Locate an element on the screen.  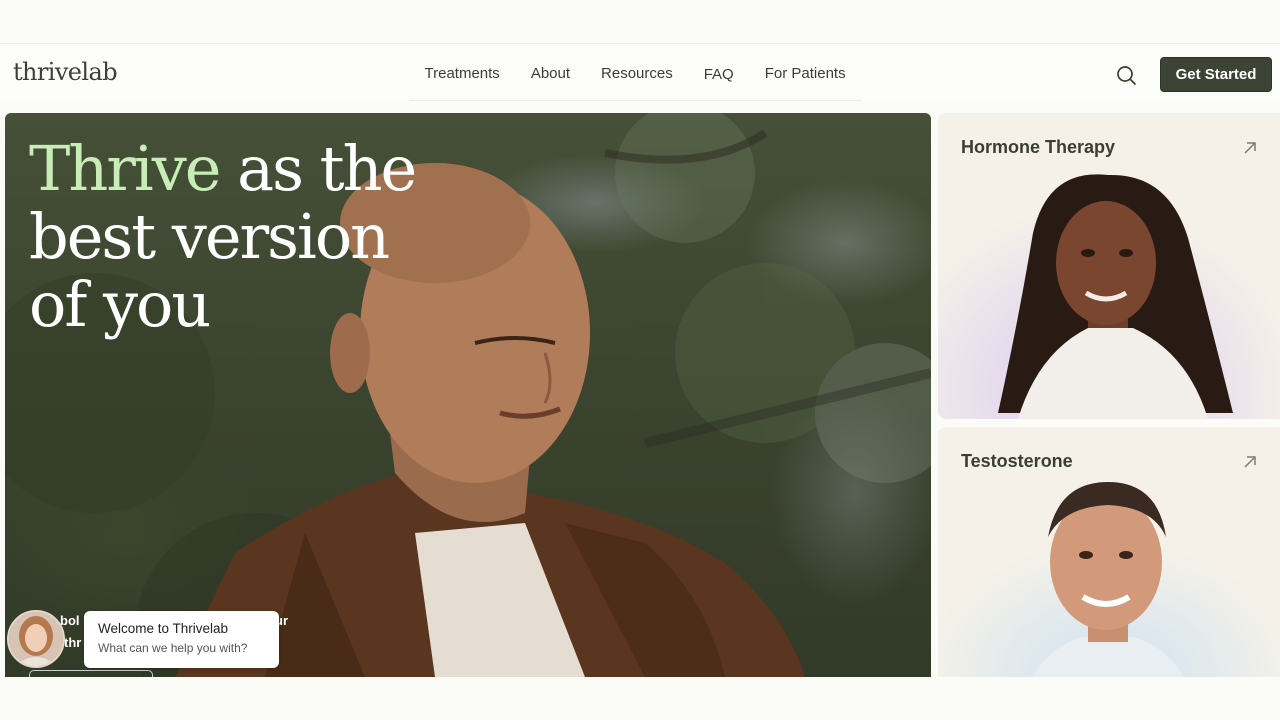
get-started-button: Get Started is located at coordinates (1216, 74).